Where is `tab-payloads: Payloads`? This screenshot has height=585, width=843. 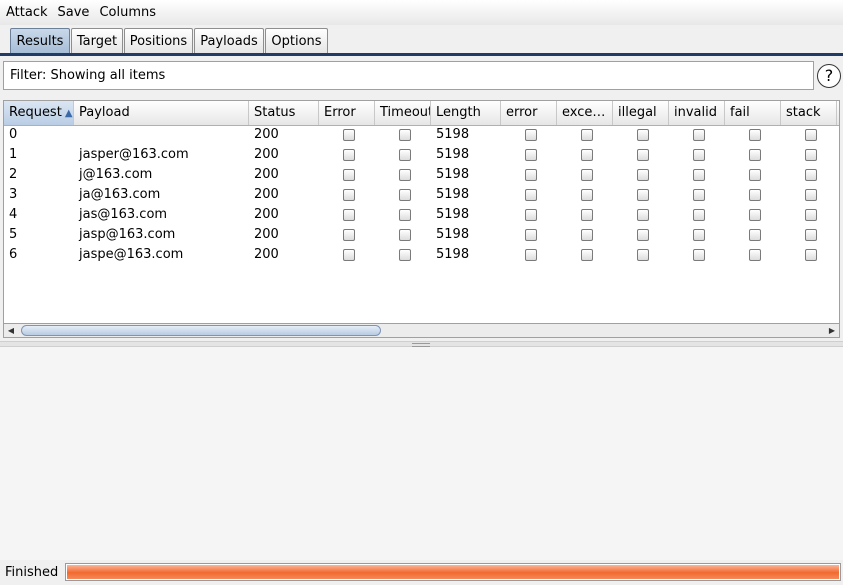 tab-payloads: Payloads is located at coordinates (229, 41).